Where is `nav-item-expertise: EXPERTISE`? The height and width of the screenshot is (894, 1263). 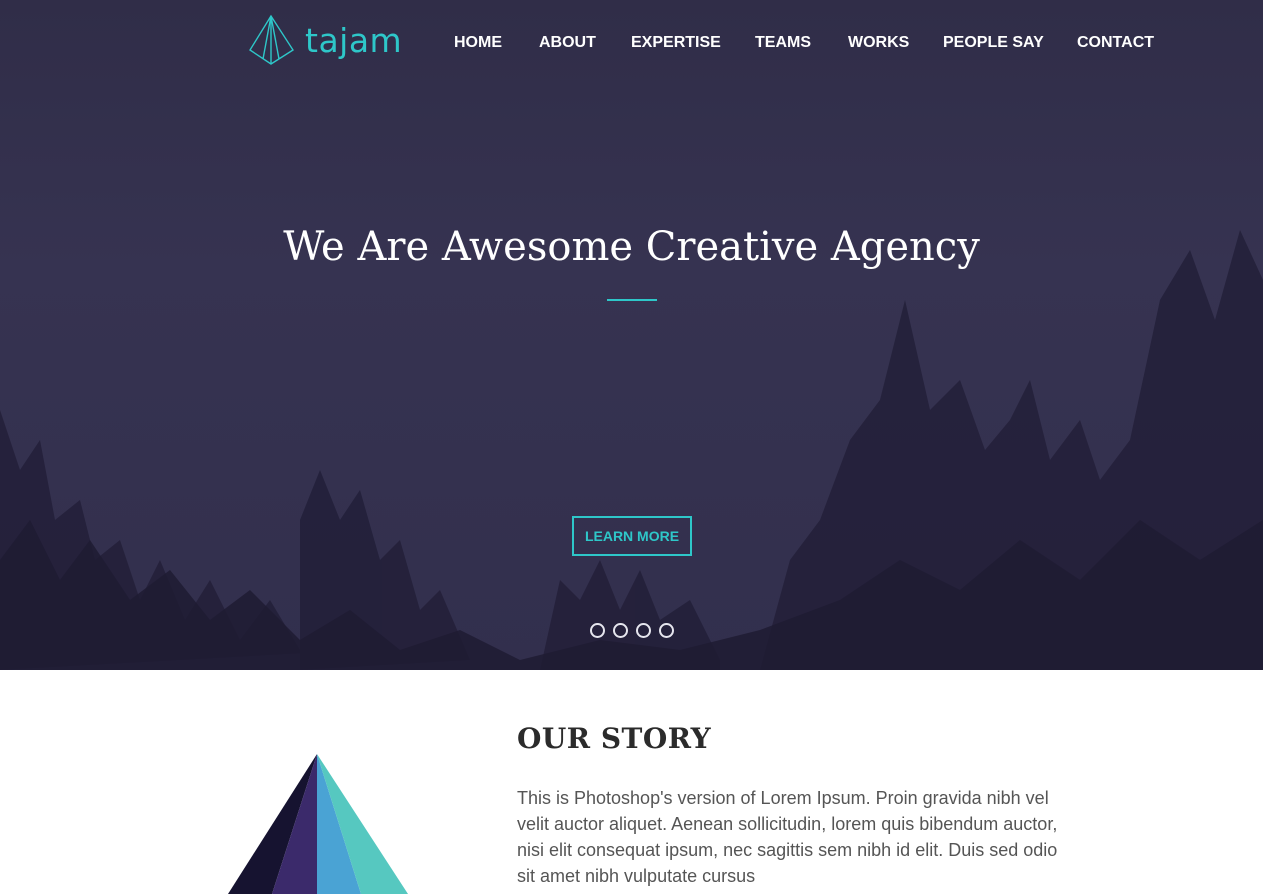 nav-item-expertise: EXPERTISE is located at coordinates (676, 43).